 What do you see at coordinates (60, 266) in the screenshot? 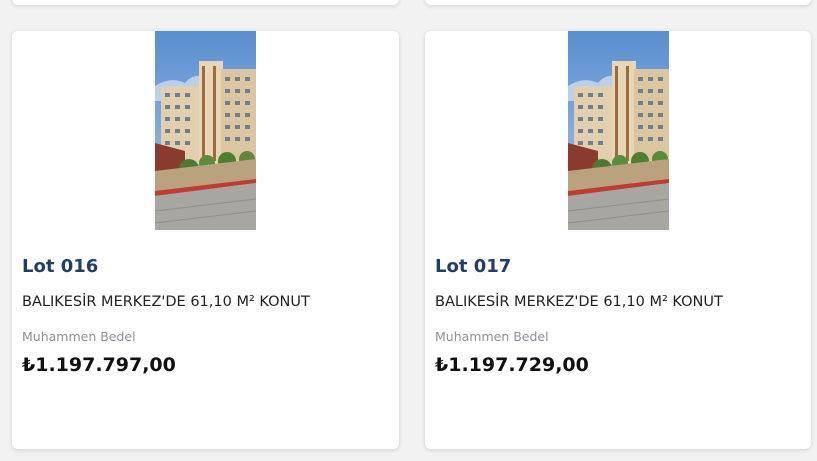
I see `lot-number: Lot 016` at bounding box center [60, 266].